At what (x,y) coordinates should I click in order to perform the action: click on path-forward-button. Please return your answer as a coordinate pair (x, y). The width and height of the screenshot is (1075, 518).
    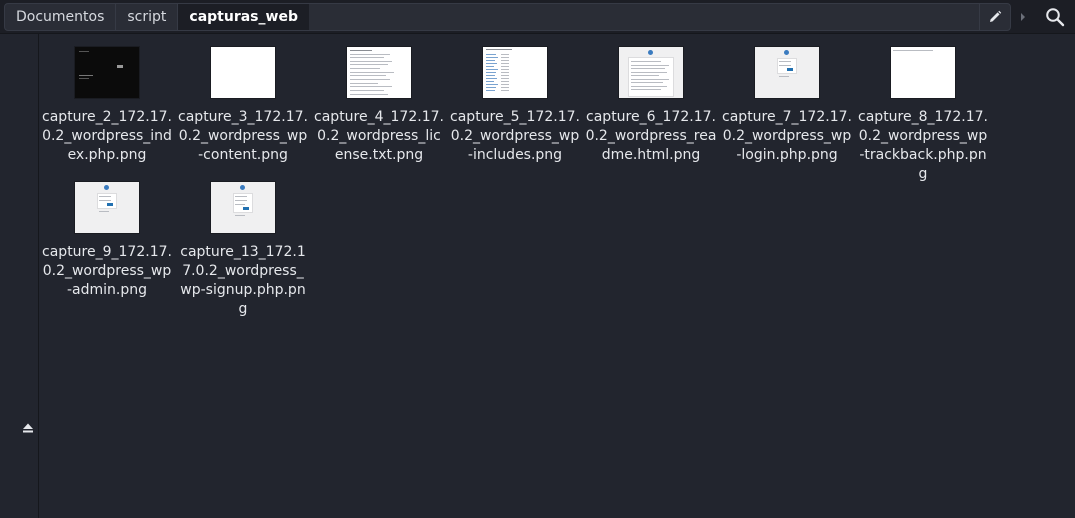
    Looking at the image, I should click on (1023, 17).